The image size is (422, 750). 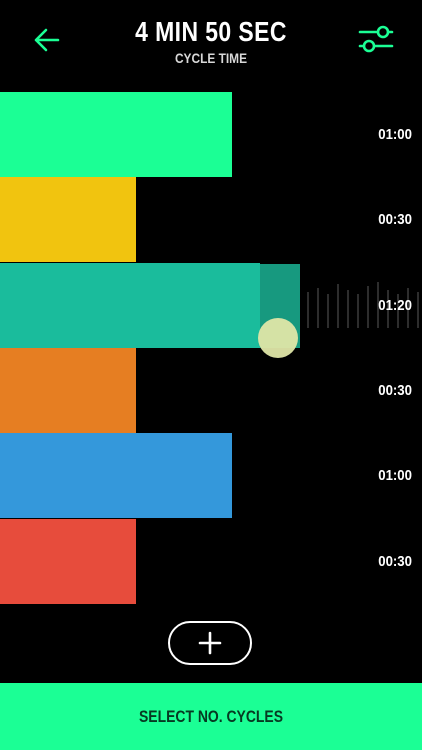 What do you see at coordinates (395, 390) in the screenshot?
I see `segment-4-time: 00:30` at bounding box center [395, 390].